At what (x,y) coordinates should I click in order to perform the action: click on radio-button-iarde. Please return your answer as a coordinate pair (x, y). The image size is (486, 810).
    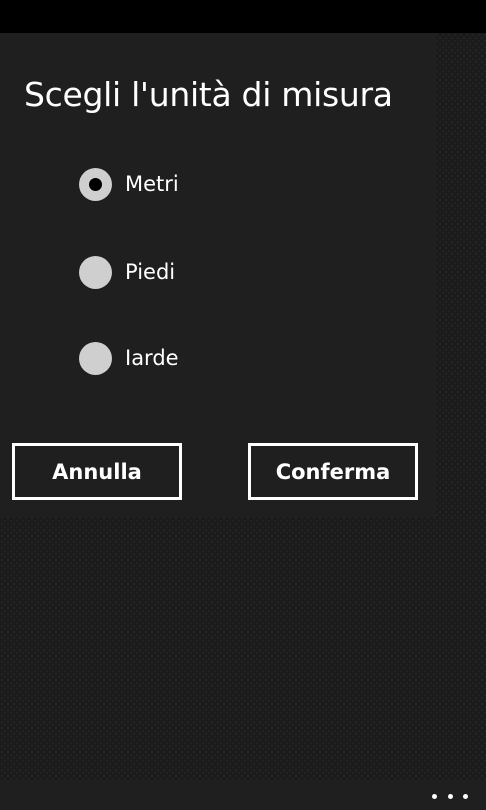
    Looking at the image, I should click on (95, 358).